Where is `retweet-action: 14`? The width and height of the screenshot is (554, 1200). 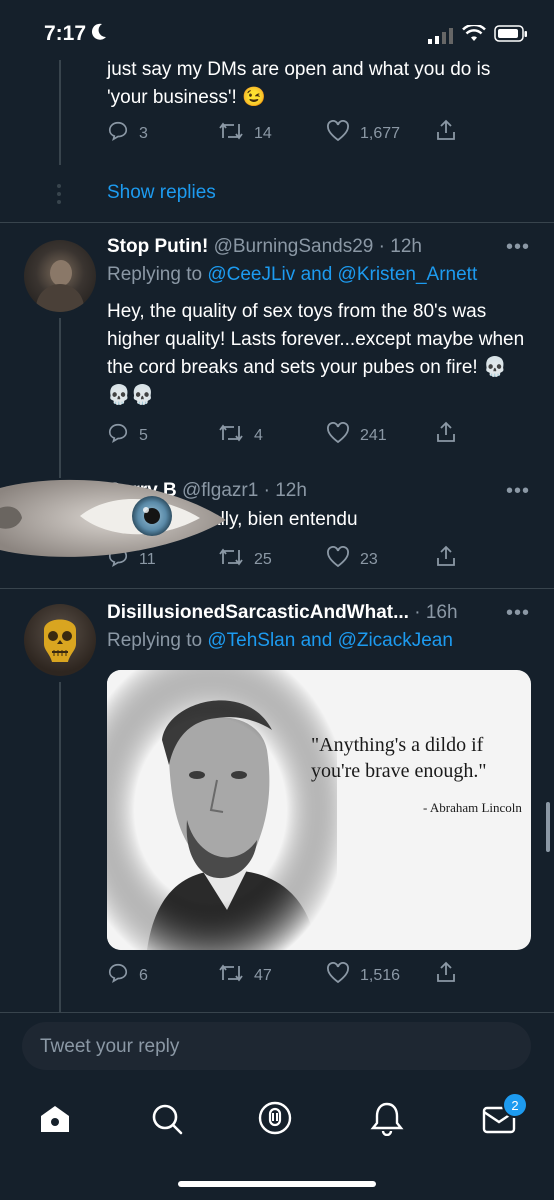 retweet-action: 14 is located at coordinates (245, 133).